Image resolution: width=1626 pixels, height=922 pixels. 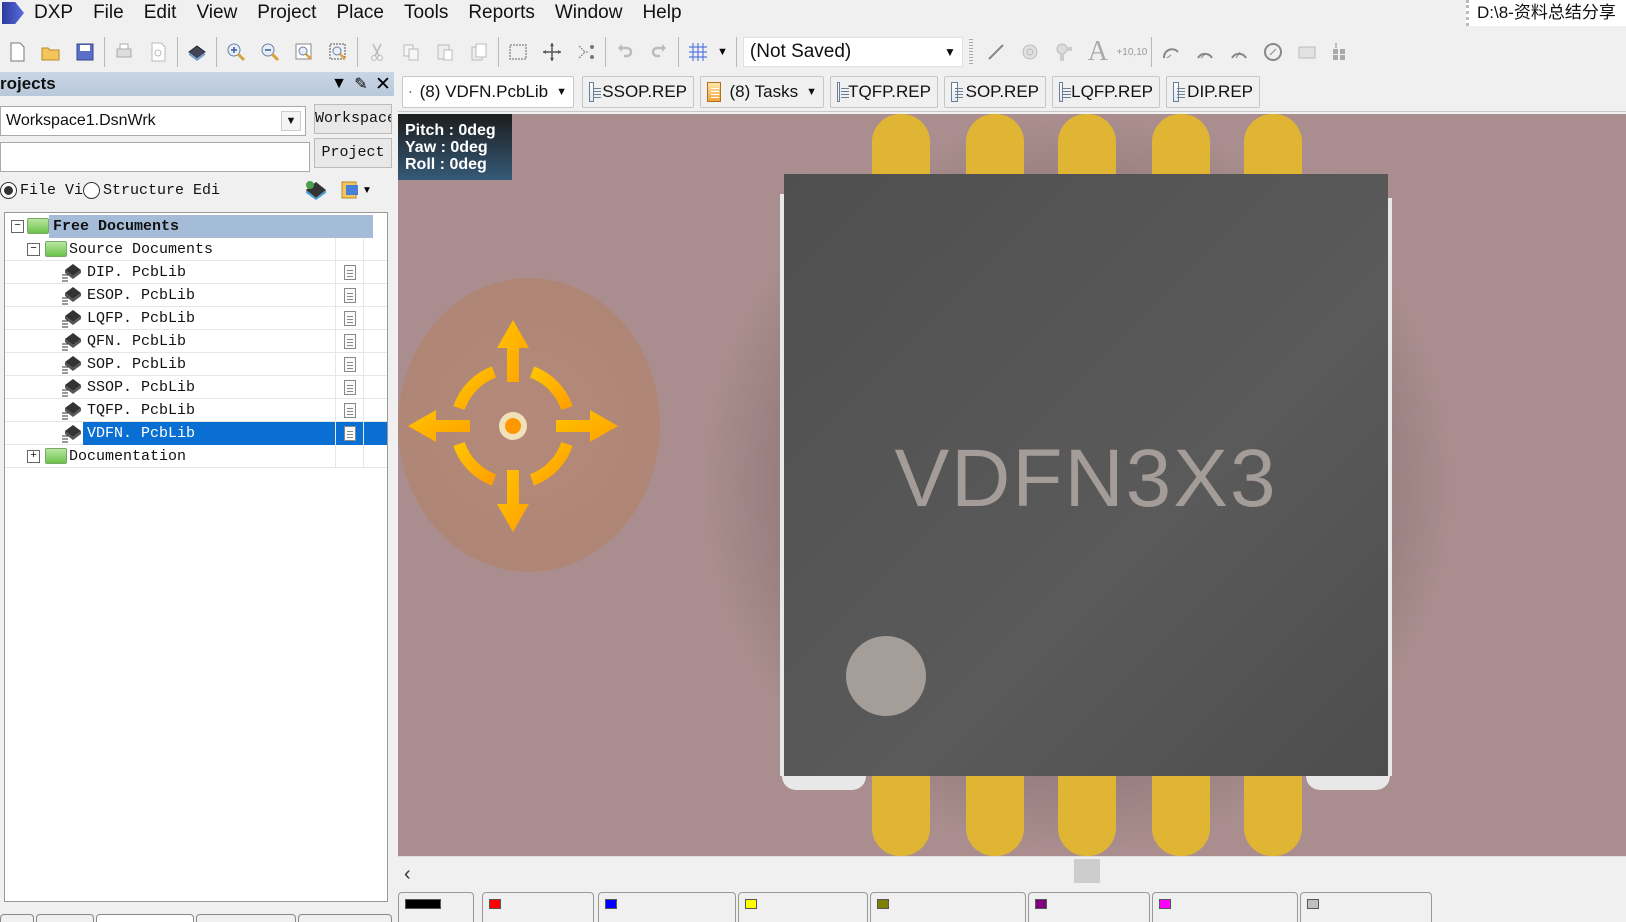 What do you see at coordinates (1098, 52) in the screenshot?
I see `place-string-button: A` at bounding box center [1098, 52].